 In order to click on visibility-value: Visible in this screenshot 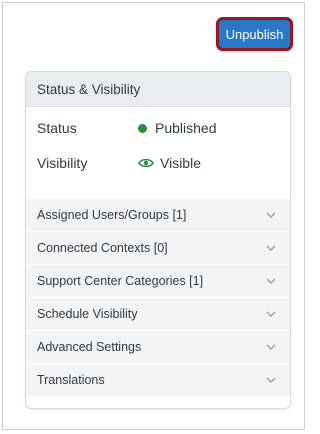, I will do `click(169, 163)`.